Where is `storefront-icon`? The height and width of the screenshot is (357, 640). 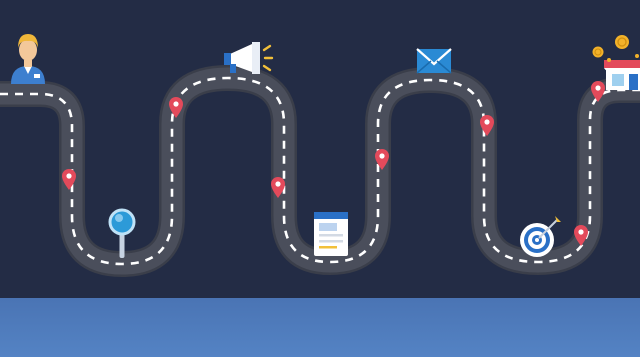
storefront-icon is located at coordinates (622, 75).